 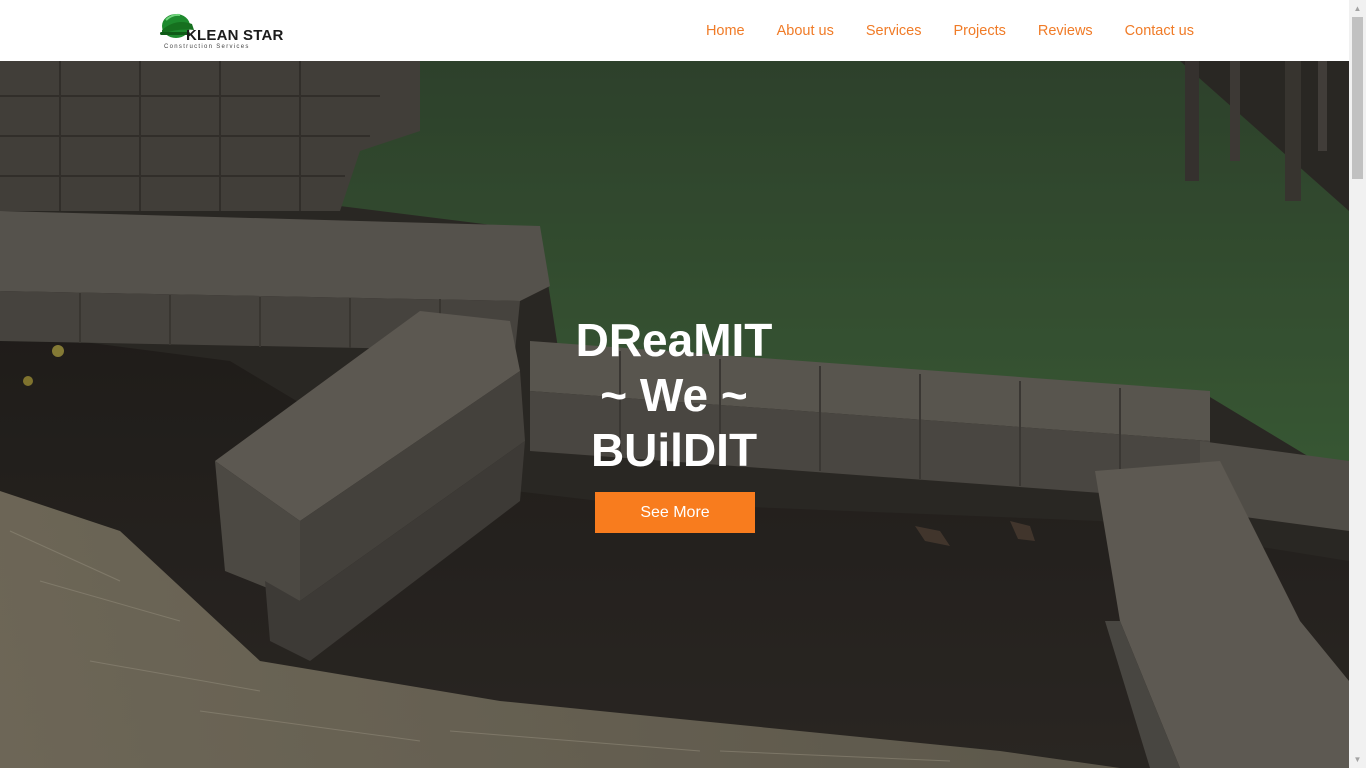 What do you see at coordinates (1065, 31) in the screenshot?
I see `nav-reviews: Reviews` at bounding box center [1065, 31].